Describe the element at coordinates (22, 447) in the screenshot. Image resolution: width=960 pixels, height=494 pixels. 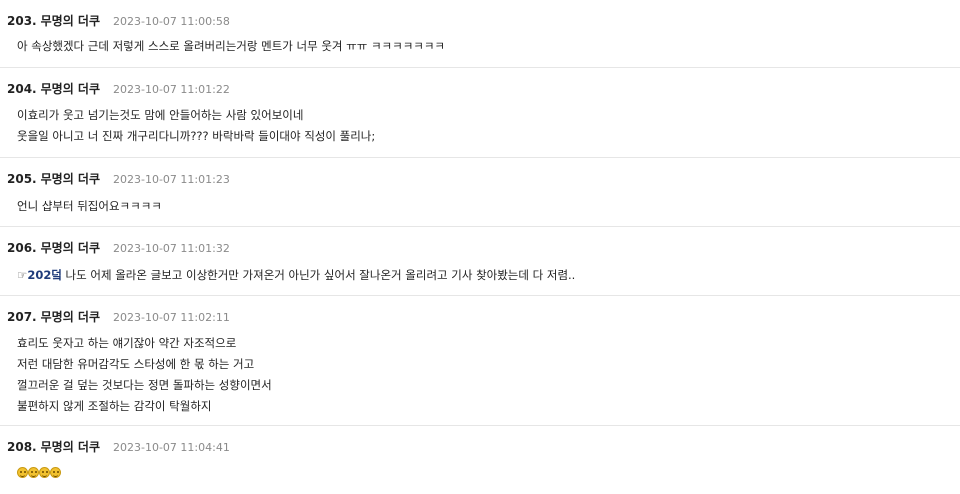
I see `comment-number: 208.` at that location.